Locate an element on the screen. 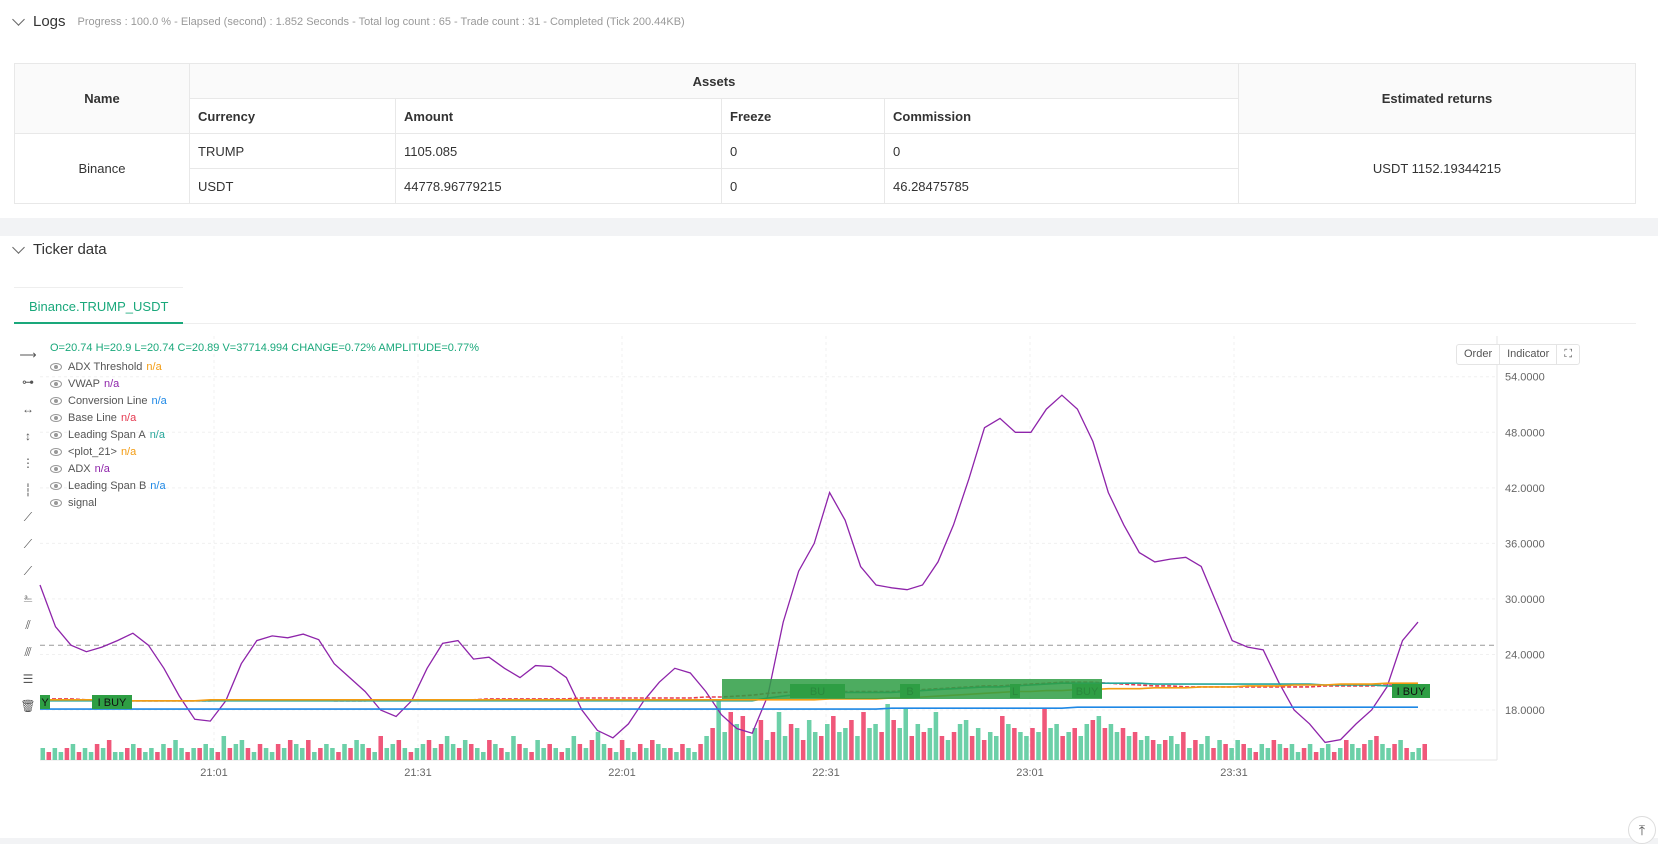  trend-line-icon: ⟋ is located at coordinates (28, 517).